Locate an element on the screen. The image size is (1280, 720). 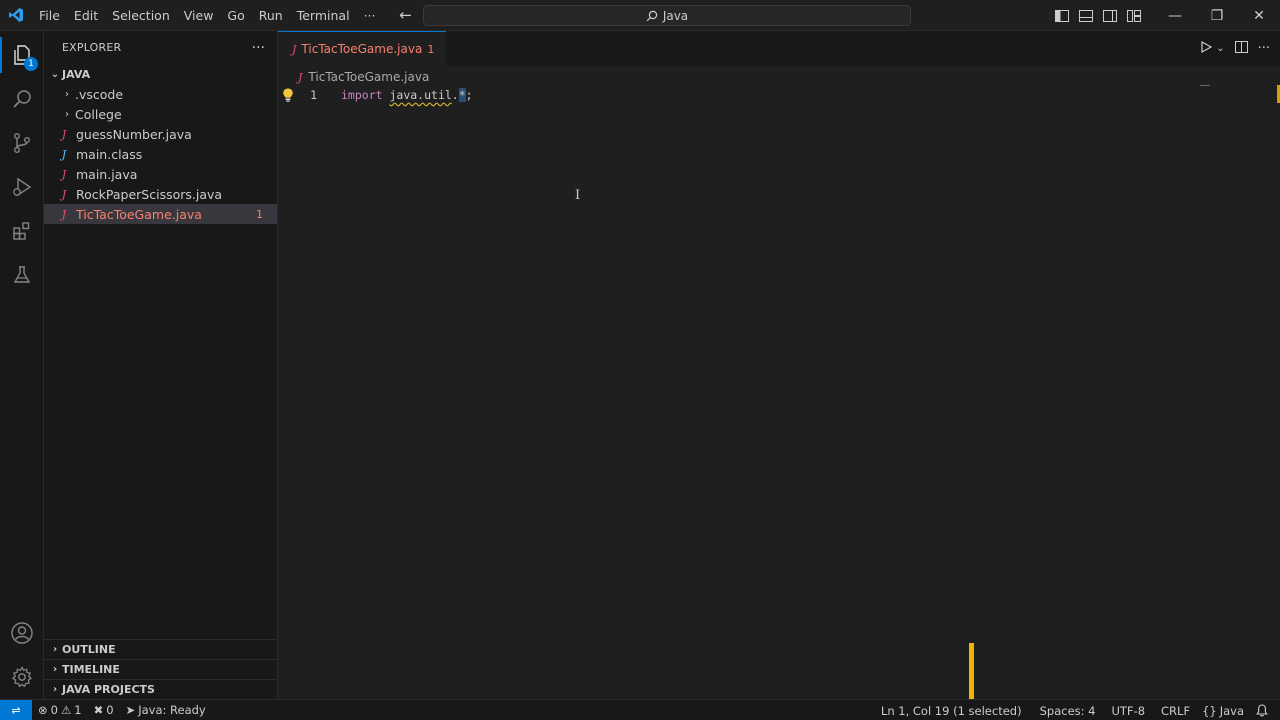
split-editor-icon is located at coordinates (1241, 48).